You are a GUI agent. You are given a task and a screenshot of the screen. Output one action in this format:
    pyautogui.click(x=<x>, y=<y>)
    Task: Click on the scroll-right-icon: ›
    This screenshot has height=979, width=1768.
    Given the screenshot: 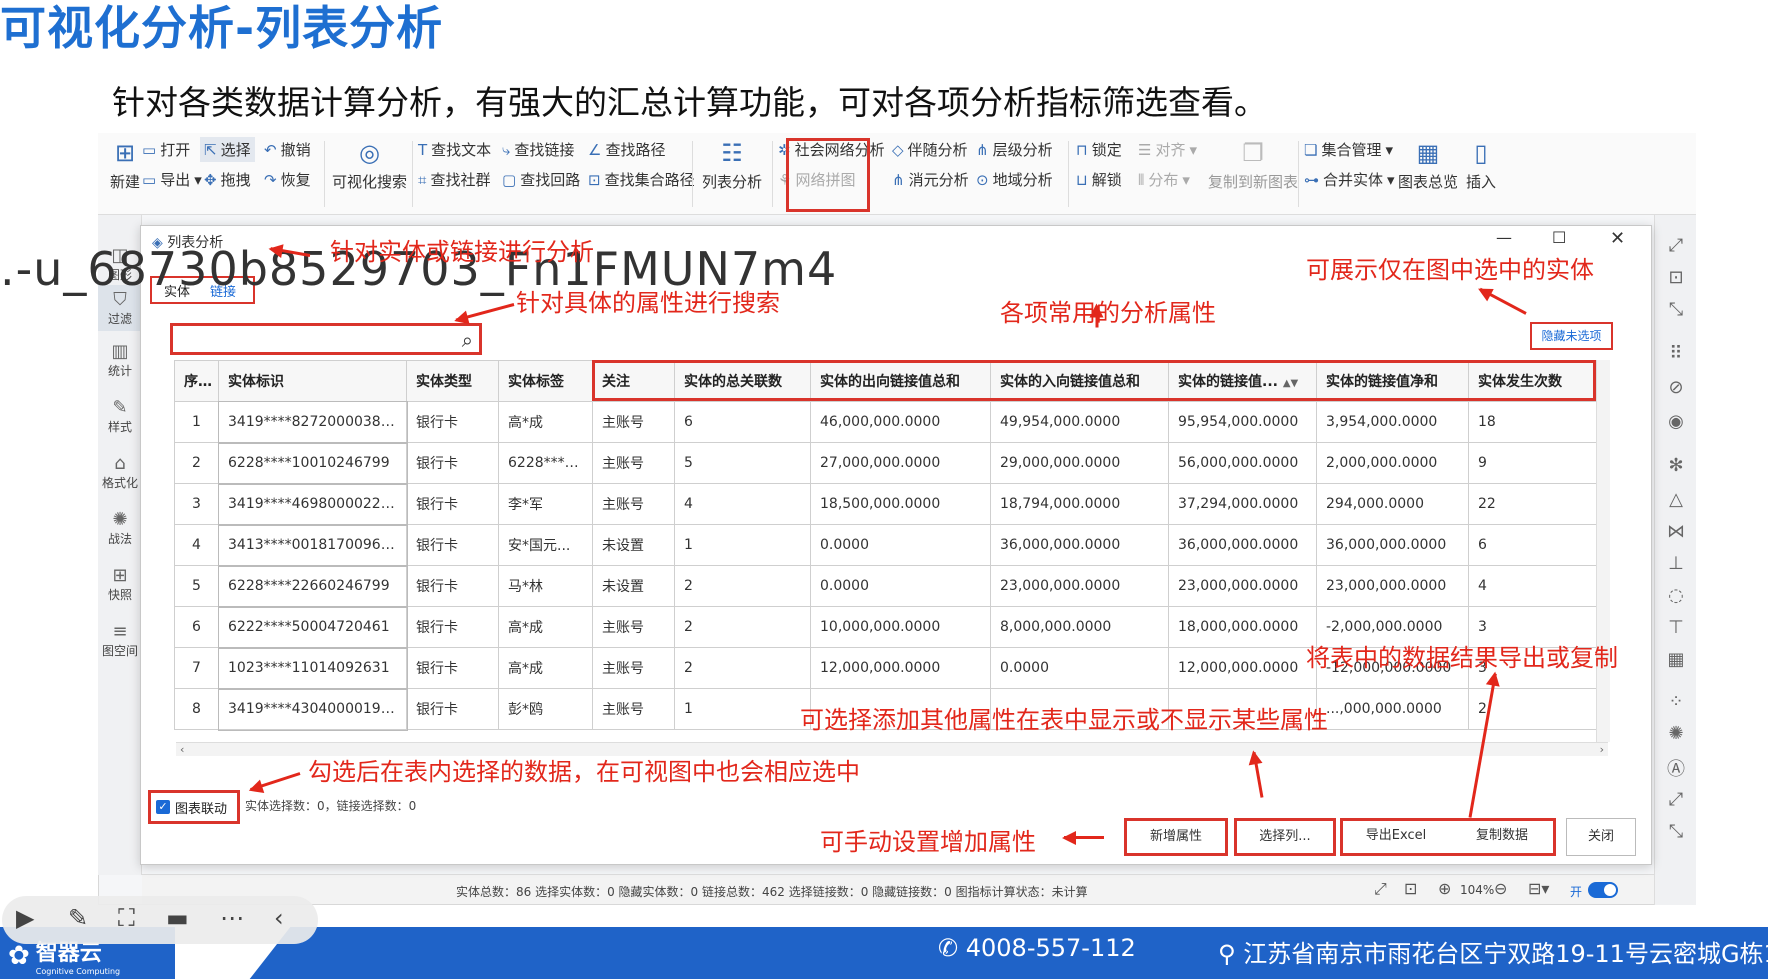 What is the action you would take?
    pyautogui.click(x=1602, y=749)
    